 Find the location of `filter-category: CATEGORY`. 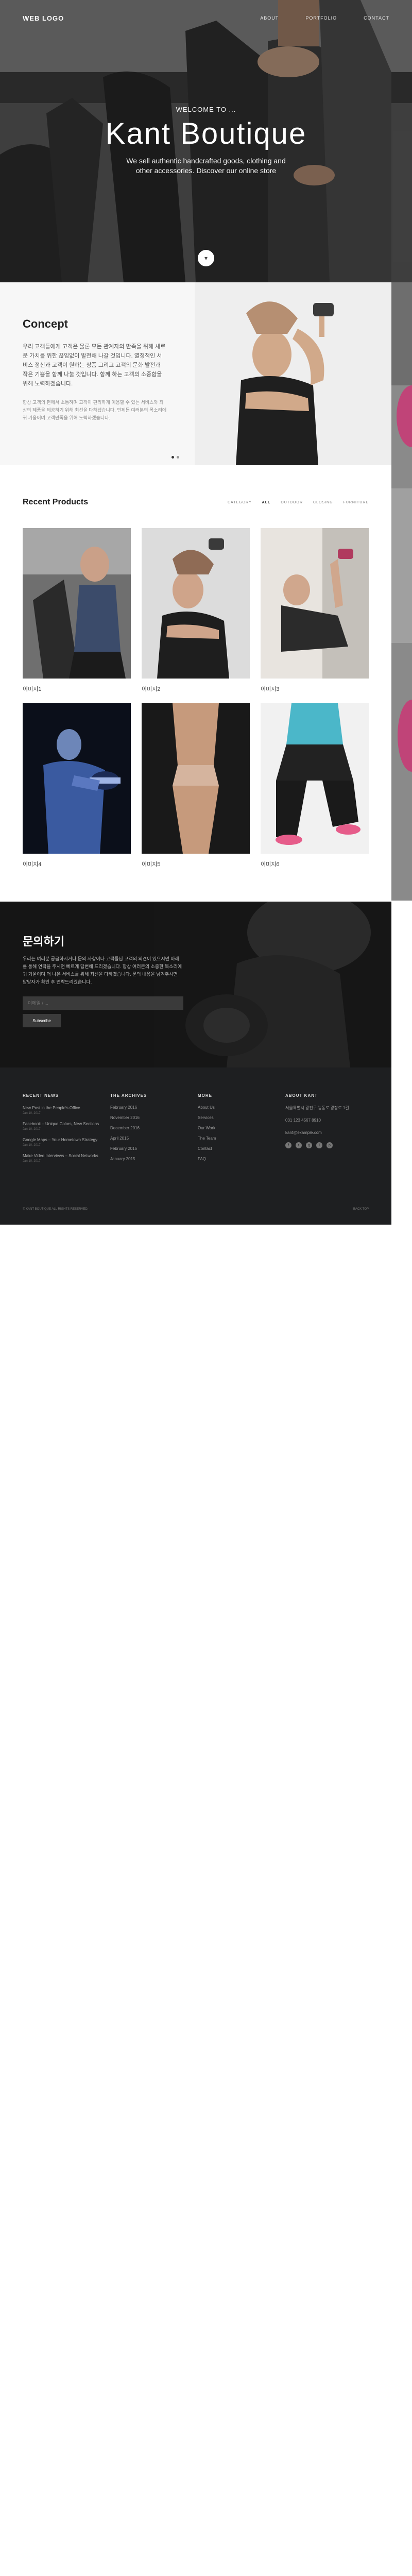

filter-category: CATEGORY is located at coordinates (240, 502).